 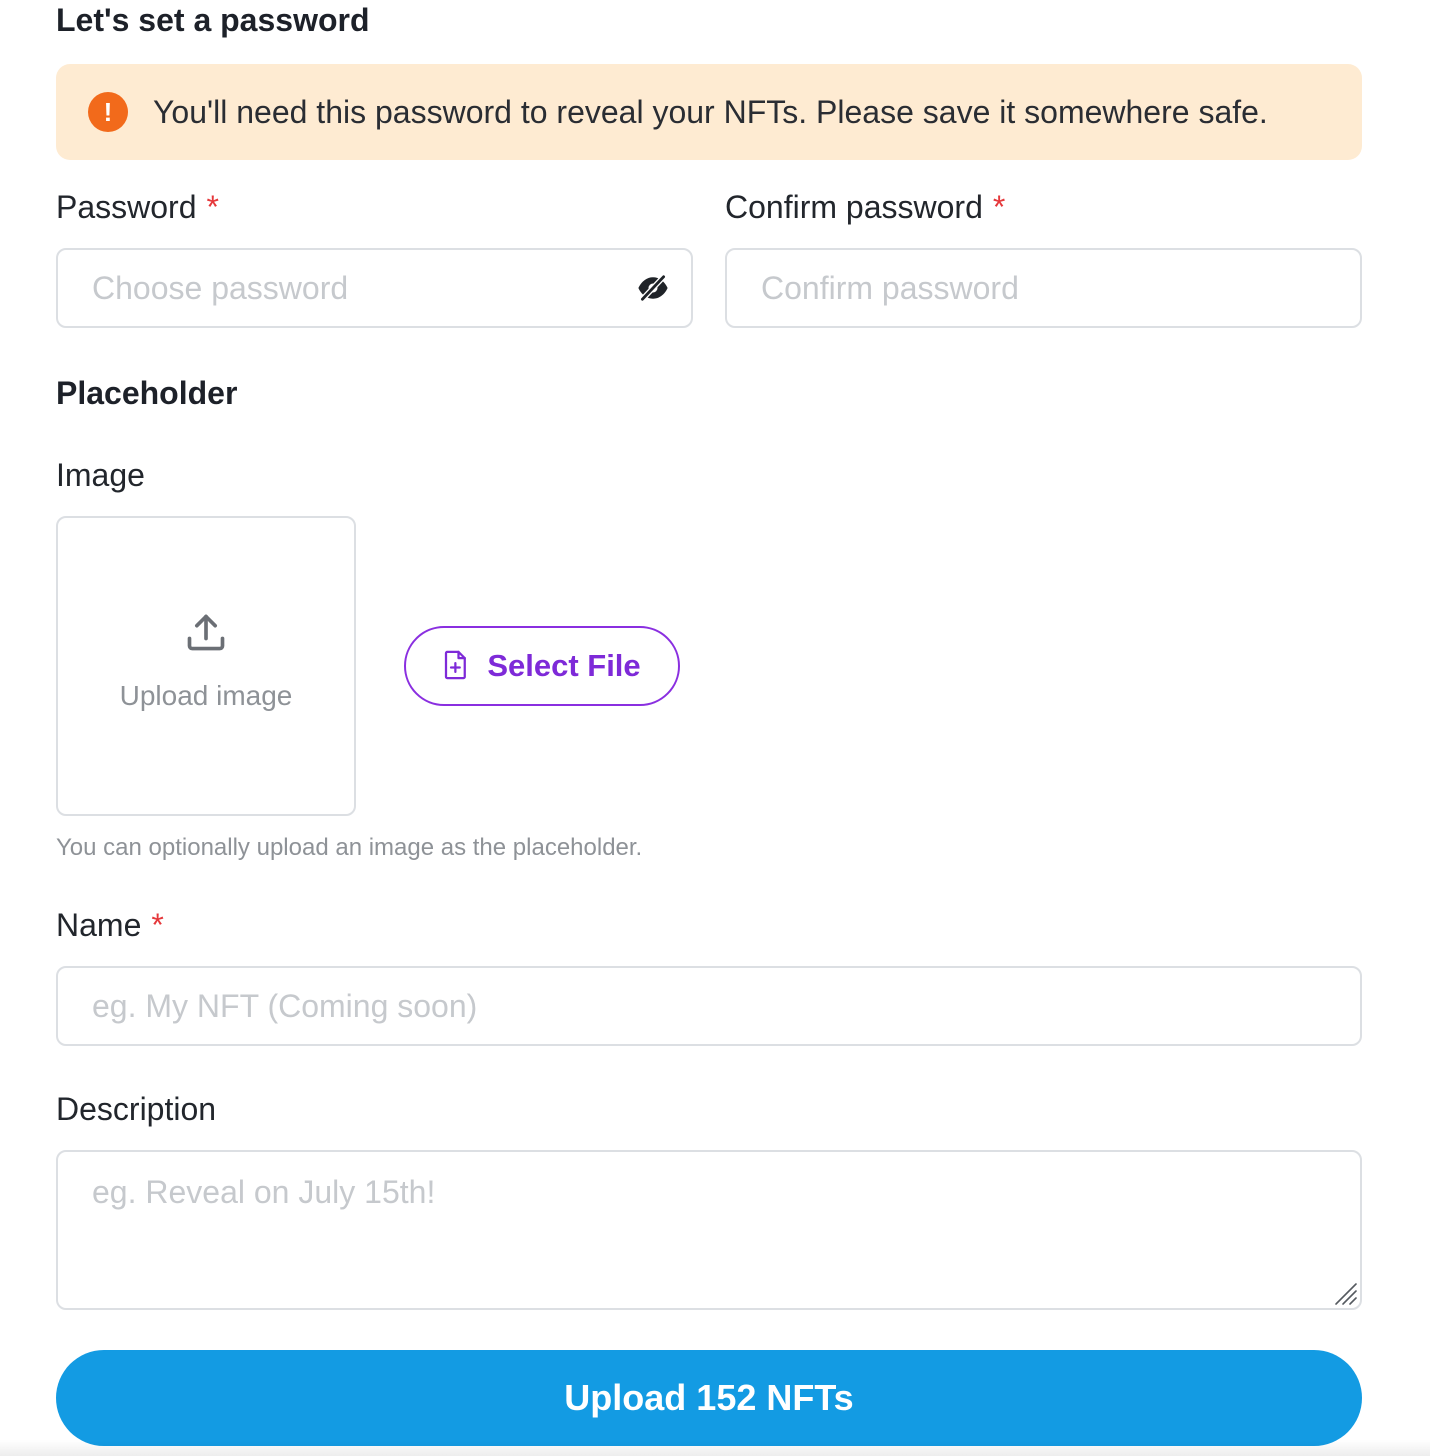 What do you see at coordinates (126, 207) in the screenshot?
I see `password-label-text: Password` at bounding box center [126, 207].